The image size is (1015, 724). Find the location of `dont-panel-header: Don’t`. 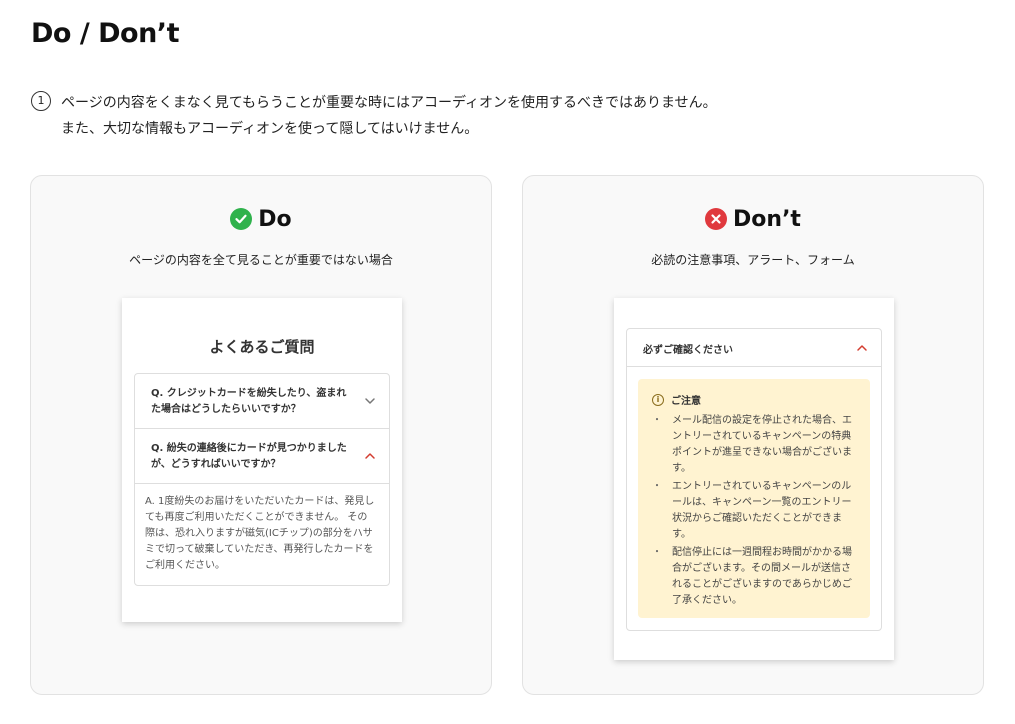

dont-panel-header: Don’t is located at coordinates (753, 219).